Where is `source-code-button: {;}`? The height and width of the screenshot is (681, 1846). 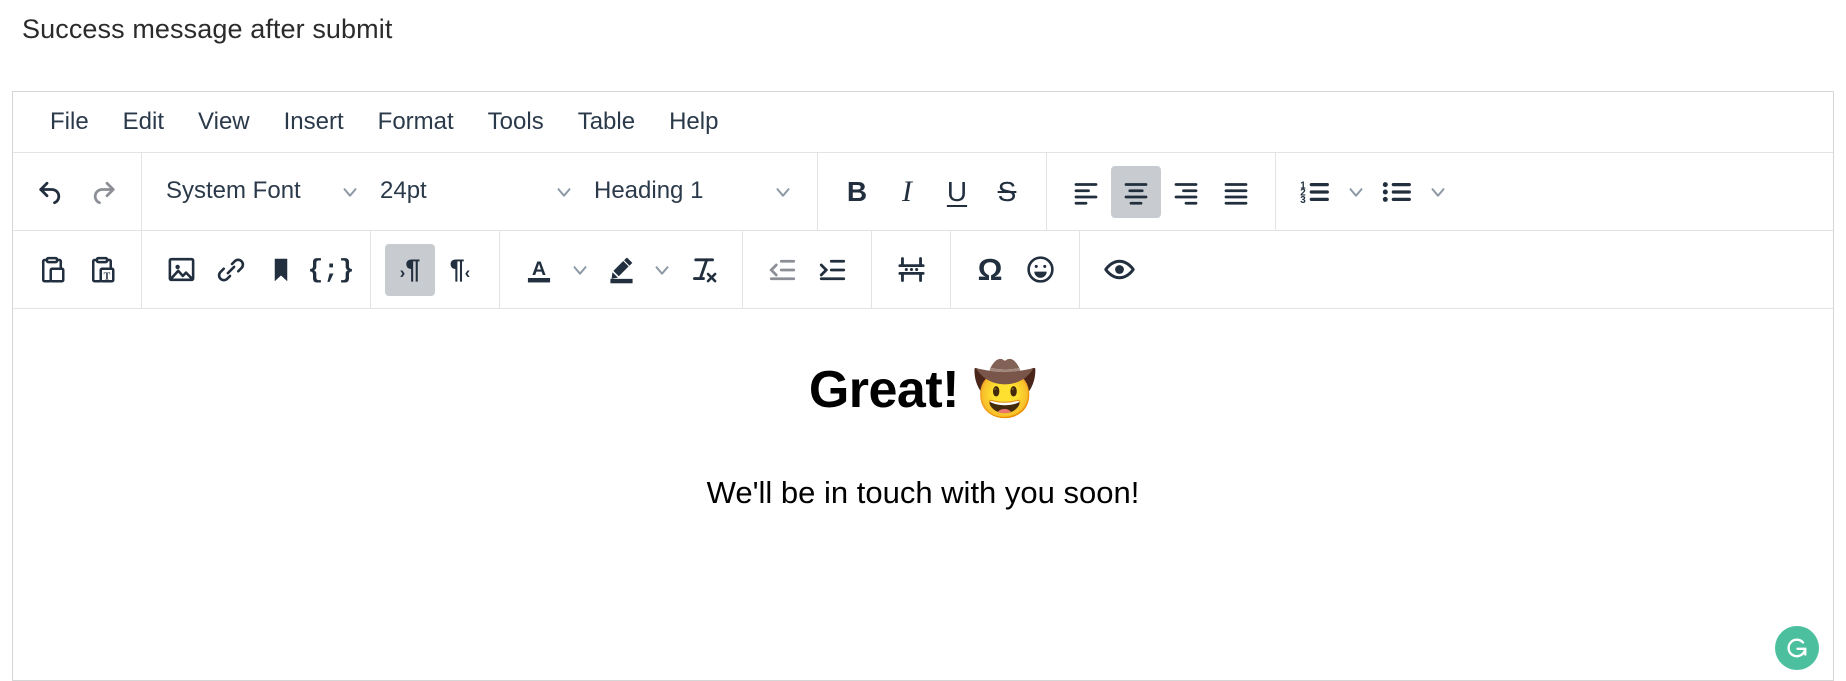 source-code-button: {;} is located at coordinates (331, 270).